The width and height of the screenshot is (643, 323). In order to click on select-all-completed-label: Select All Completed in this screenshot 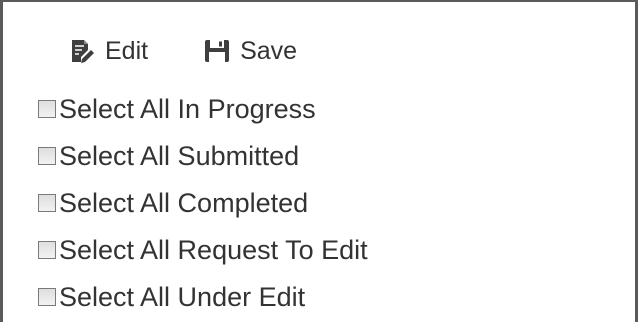, I will do `click(183, 203)`.